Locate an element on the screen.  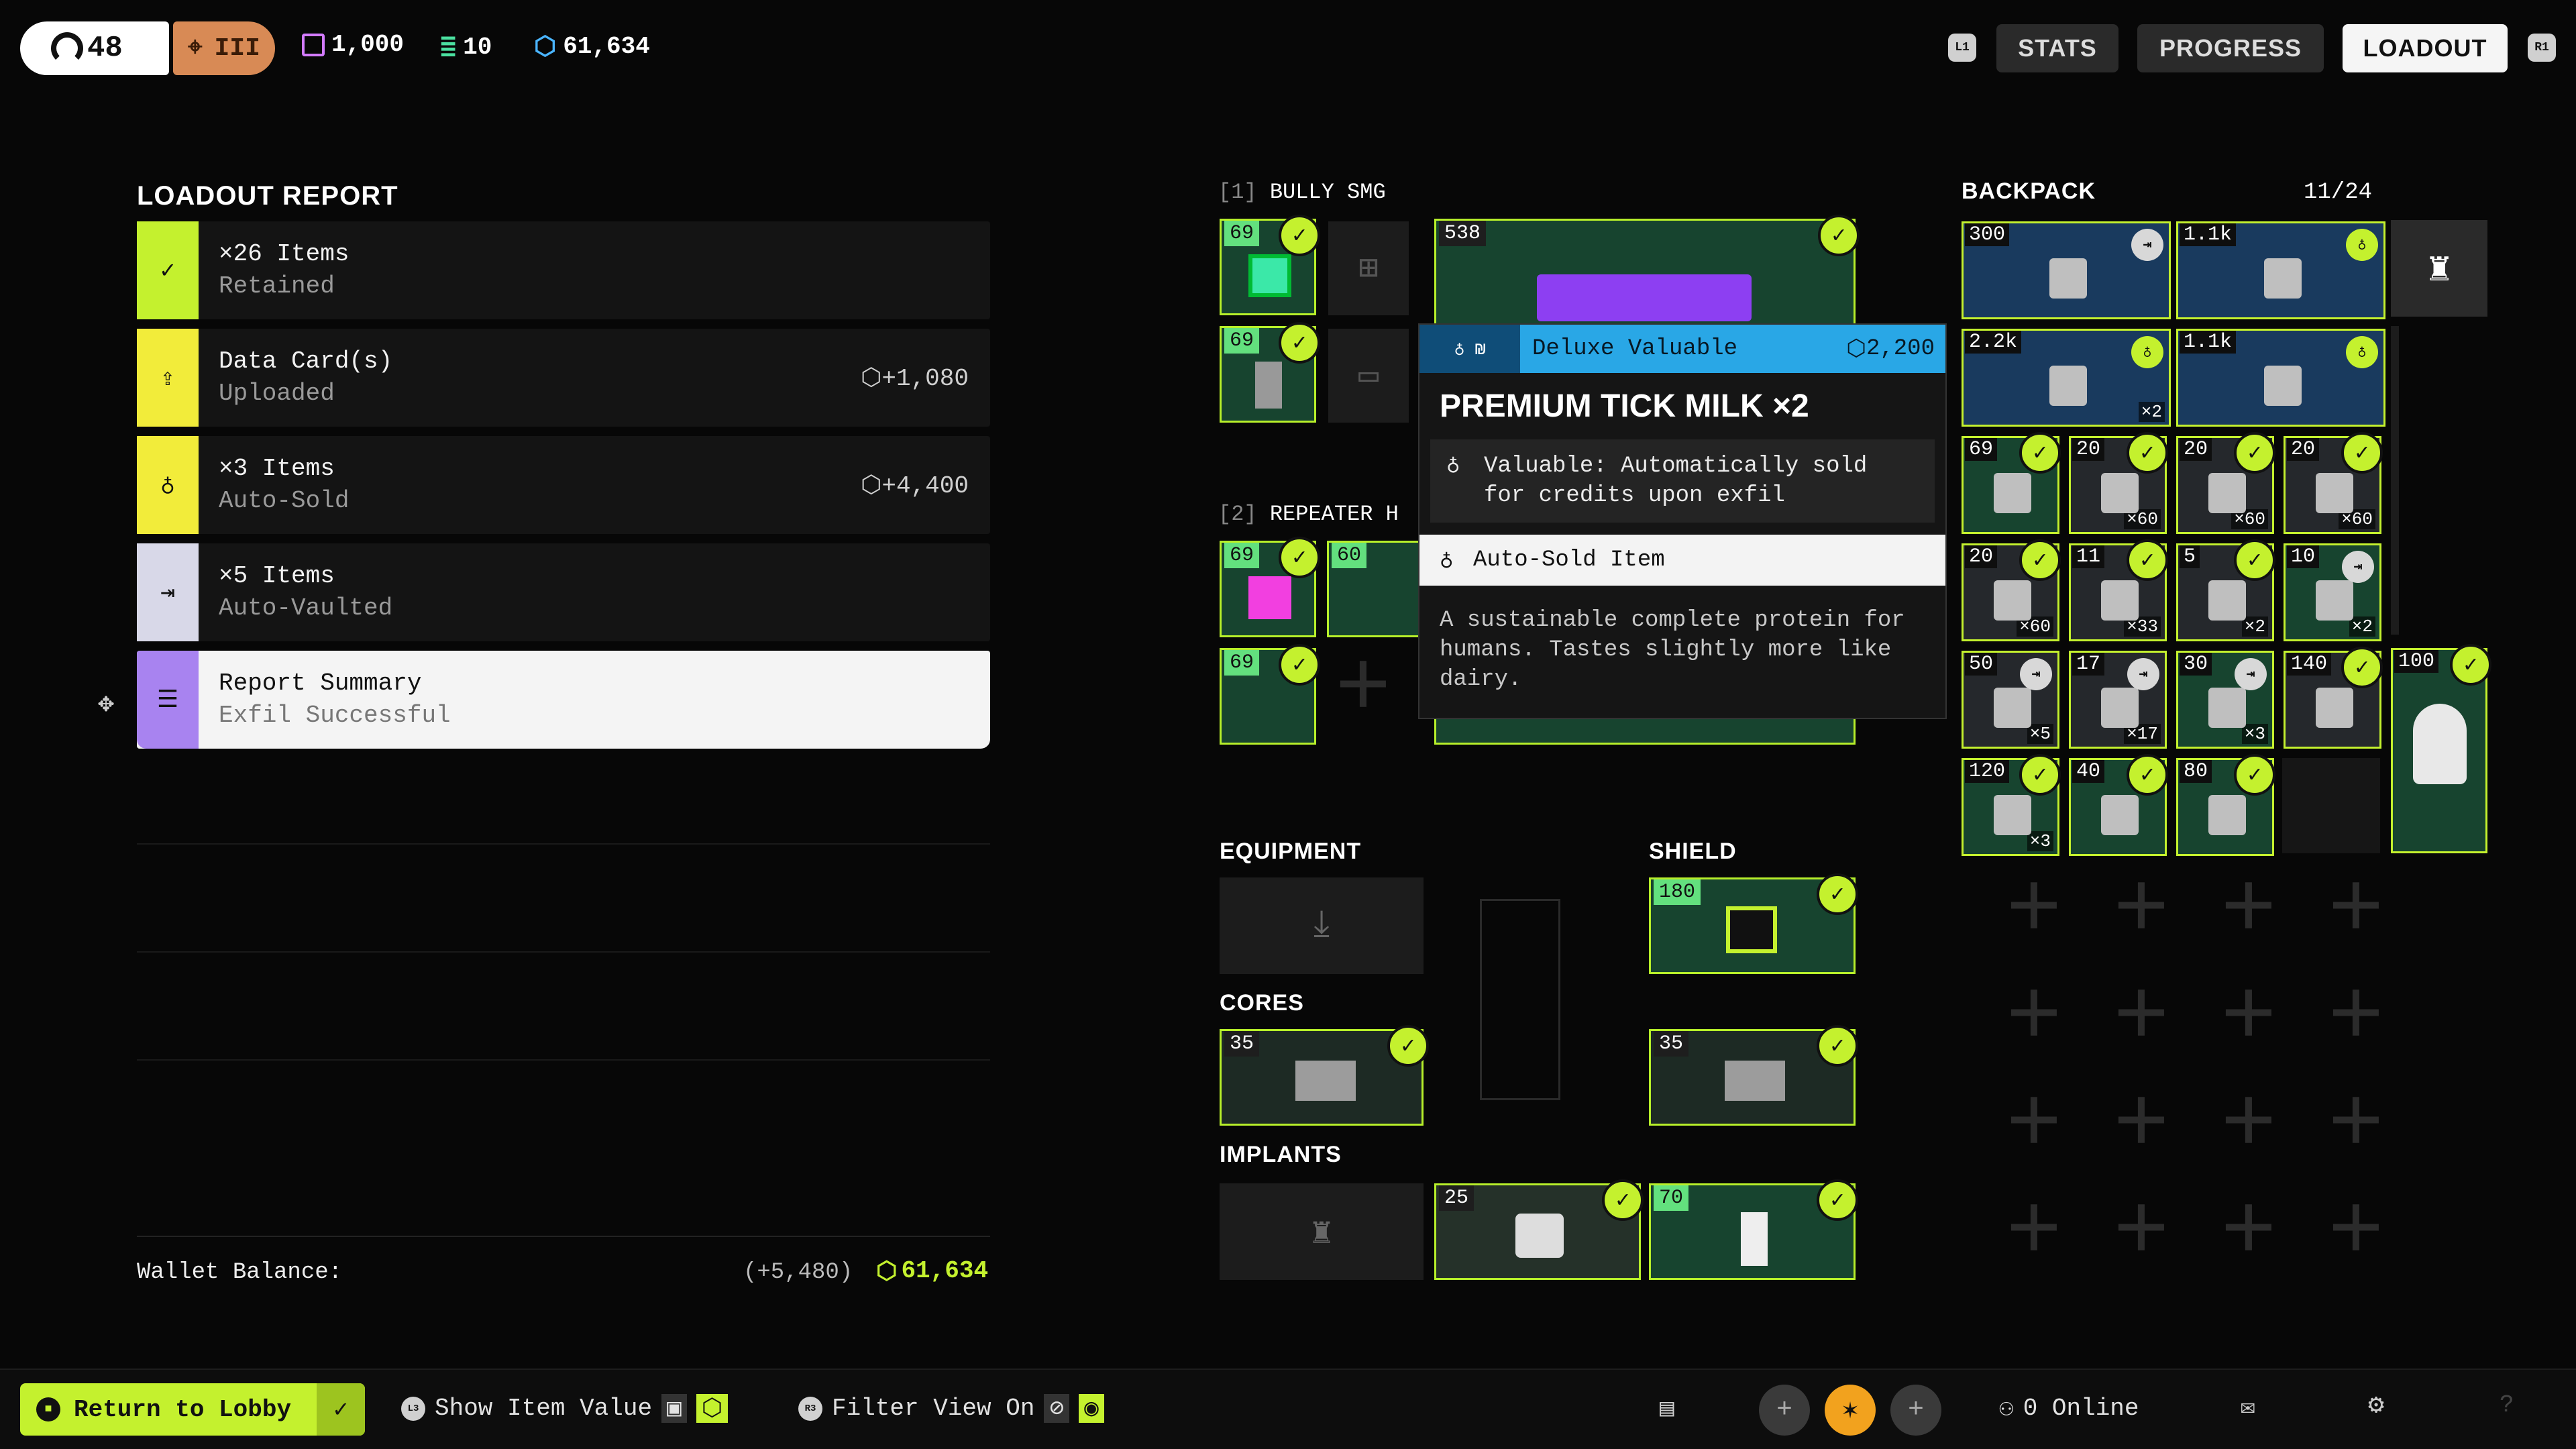
player-avatar: ✶ is located at coordinates (1850, 1410).